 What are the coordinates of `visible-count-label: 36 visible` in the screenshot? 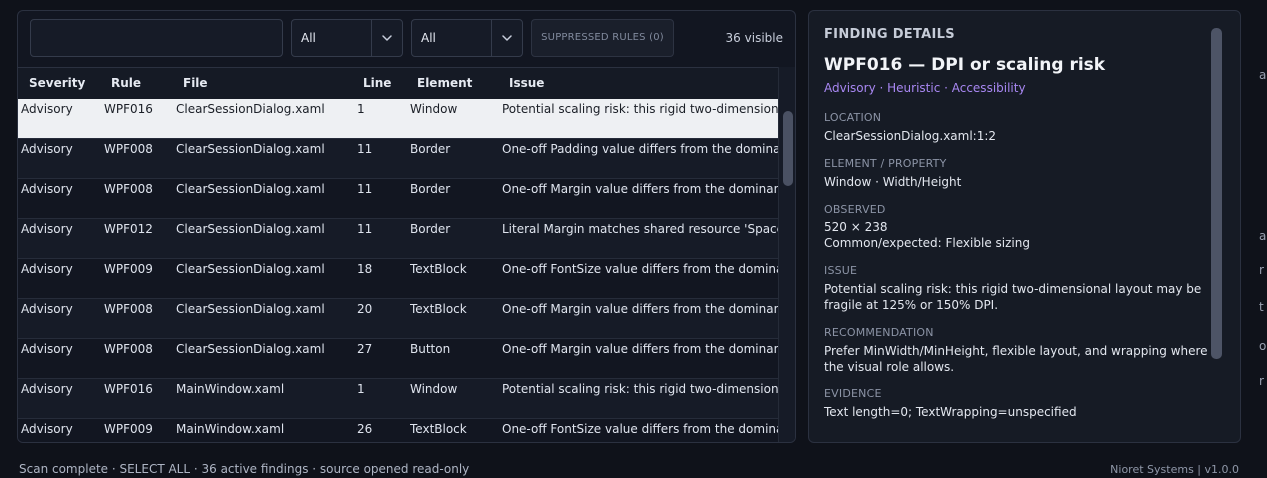 It's located at (754, 38).